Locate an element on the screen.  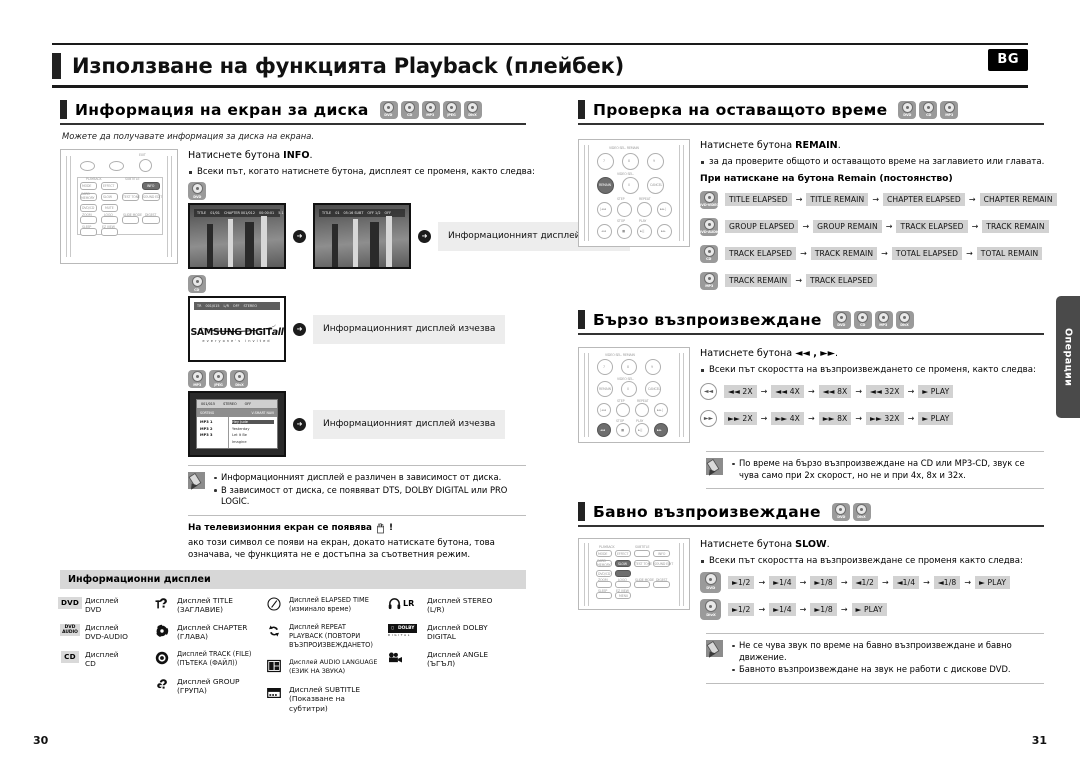
section-slow-playback: Бавно възпроизвеждане DVD DivX is located at coordinates (811, 514).